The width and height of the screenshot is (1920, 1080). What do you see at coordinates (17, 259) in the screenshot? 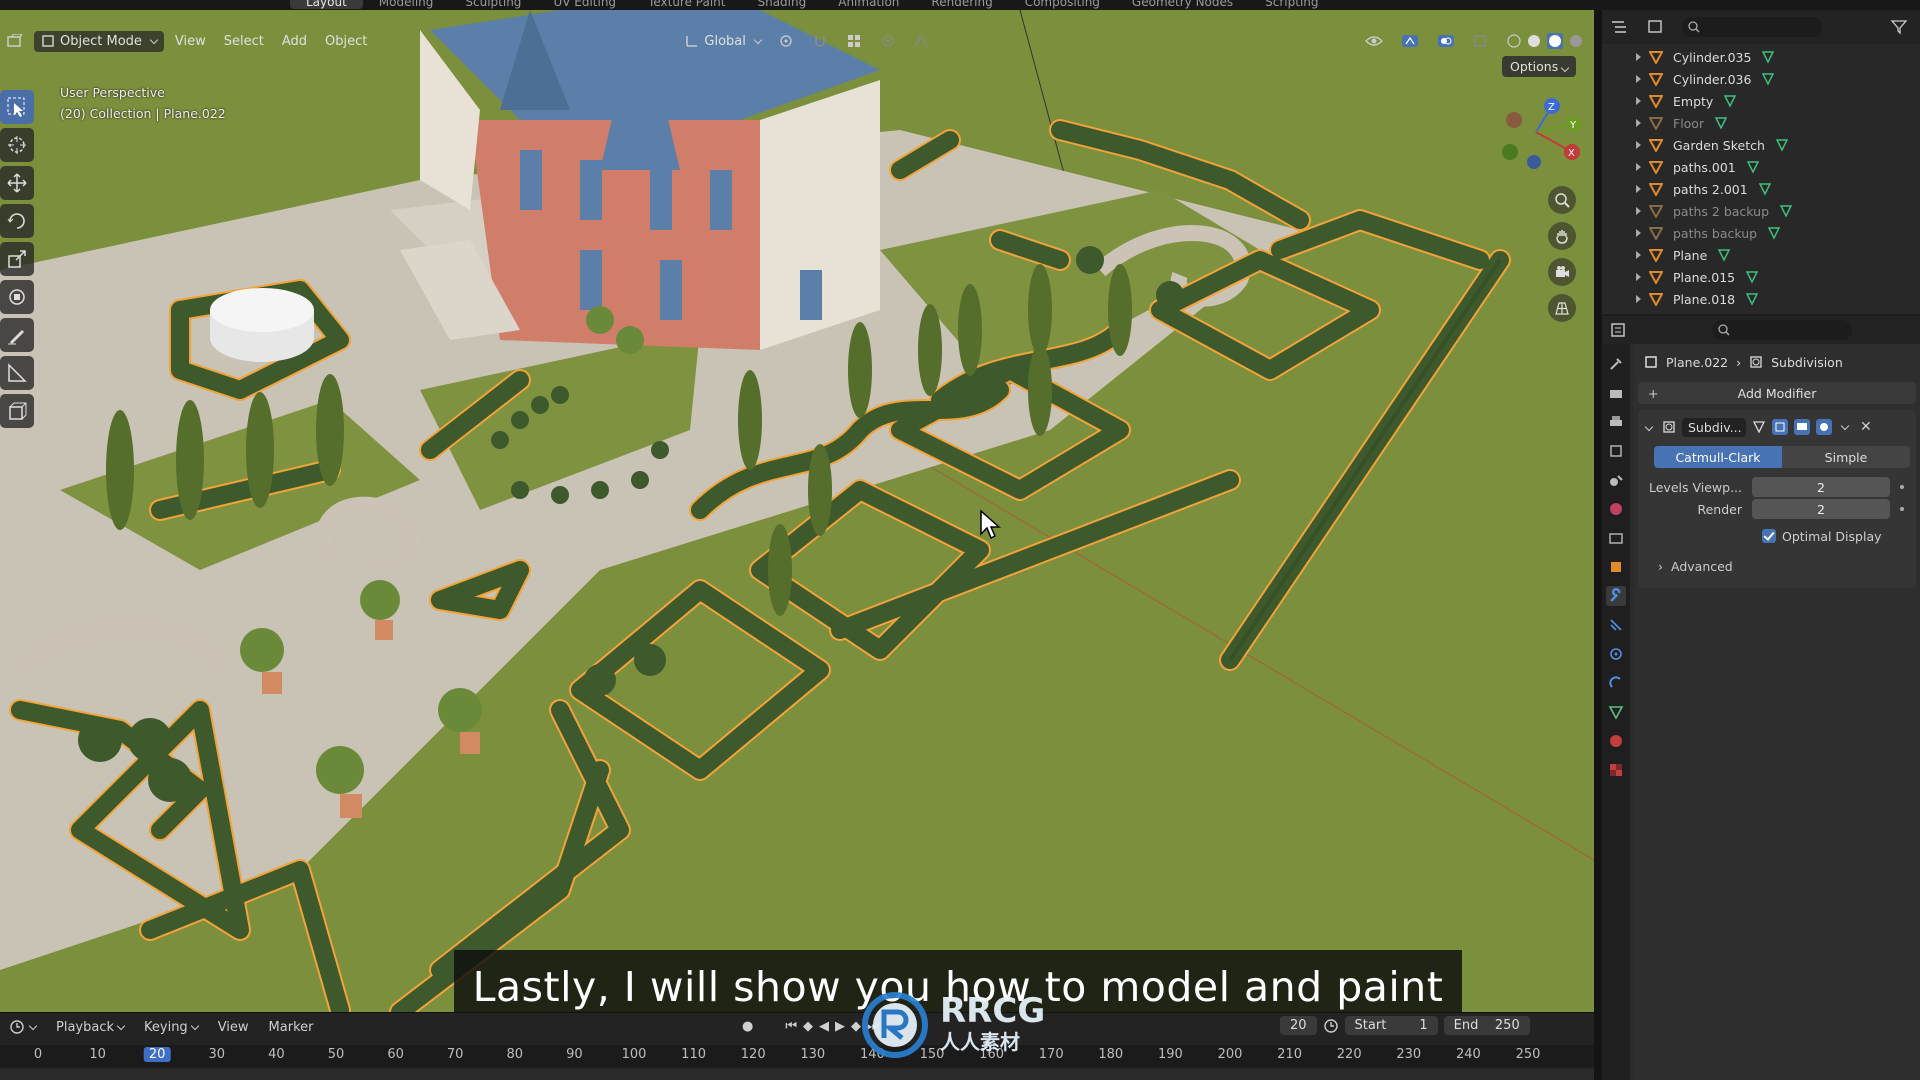
I see `scale-tool` at bounding box center [17, 259].